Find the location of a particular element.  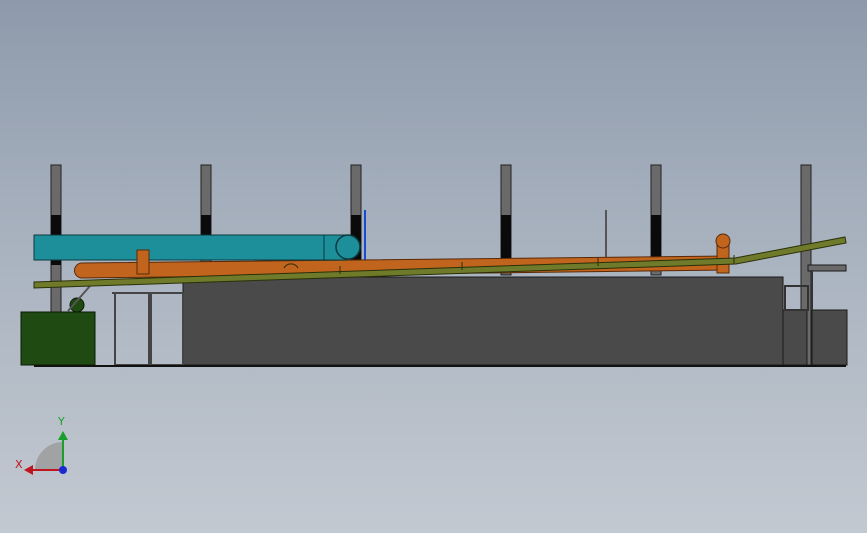

main-enclosure is located at coordinates (483, 321).